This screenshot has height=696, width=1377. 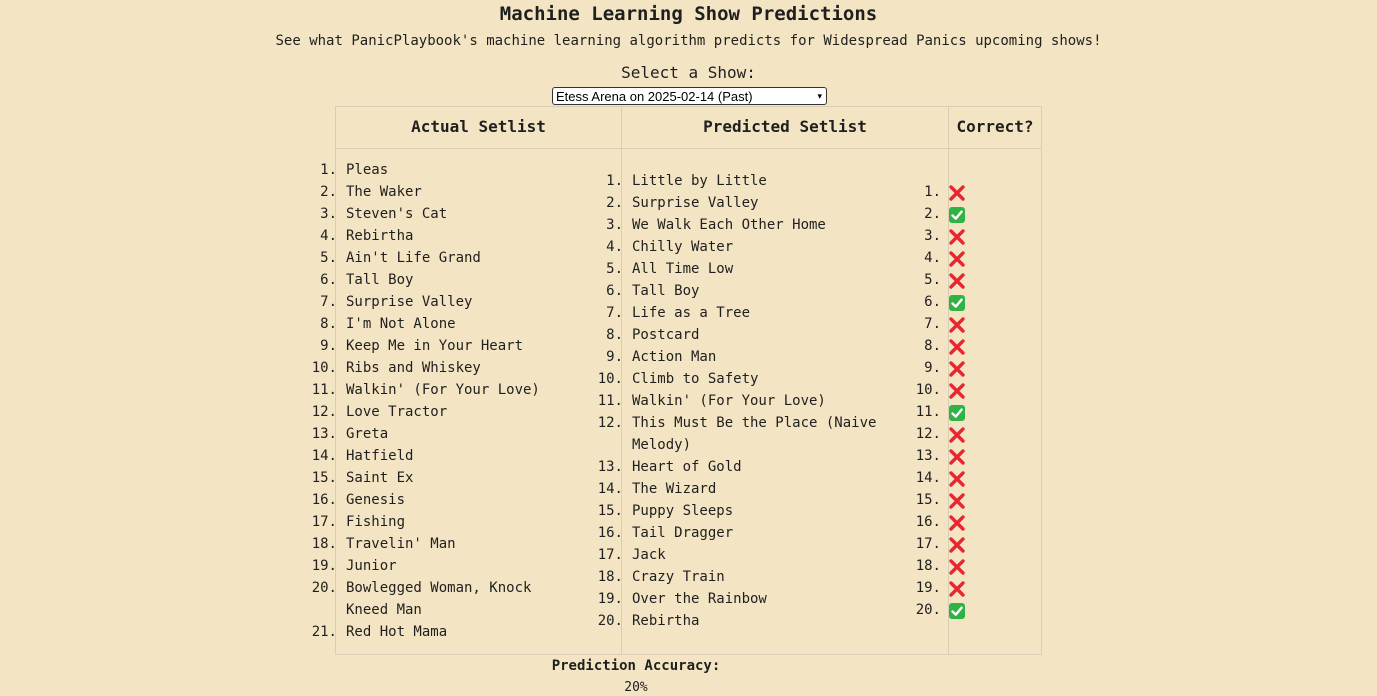 What do you see at coordinates (610, 489) in the screenshot?
I see `item-number: 14.` at bounding box center [610, 489].